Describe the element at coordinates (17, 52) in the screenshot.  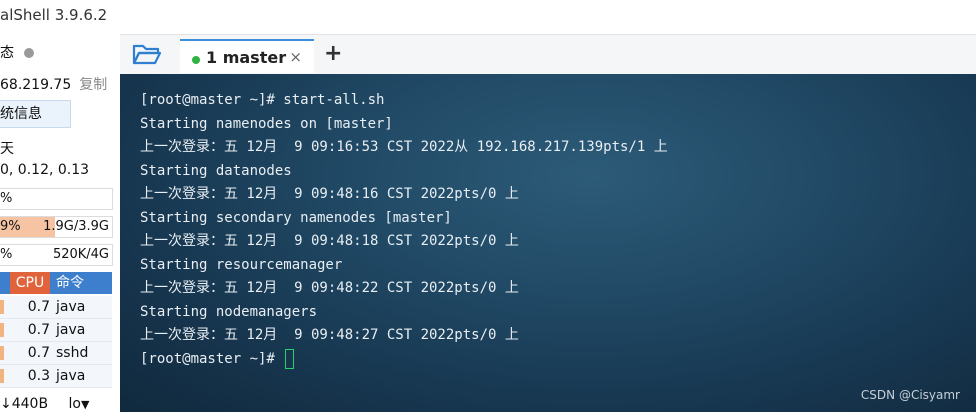
I see `connection-status: 态` at that location.